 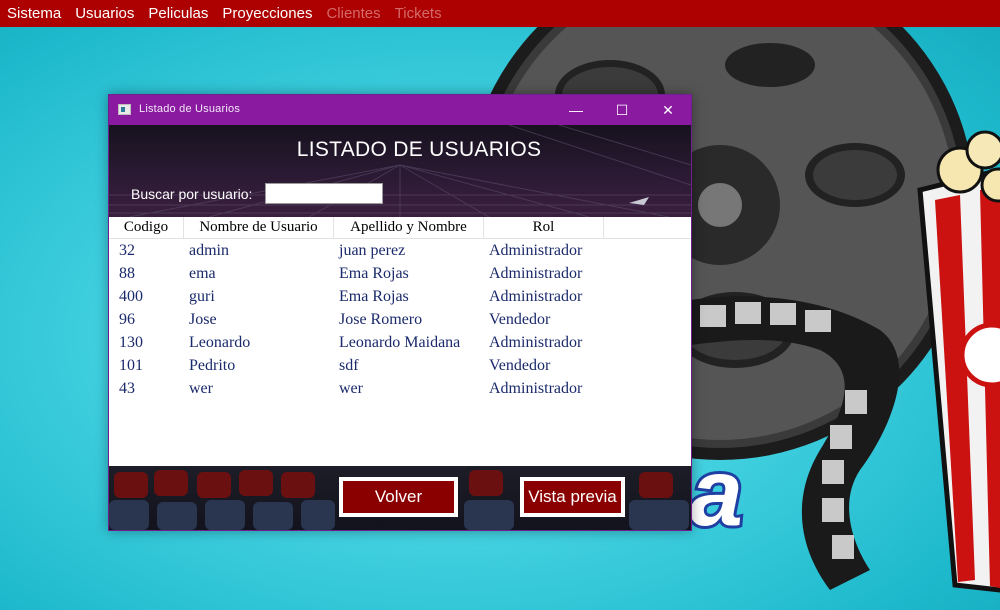 I want to click on menu-peliculas: Peliculas, so click(x=178, y=13).